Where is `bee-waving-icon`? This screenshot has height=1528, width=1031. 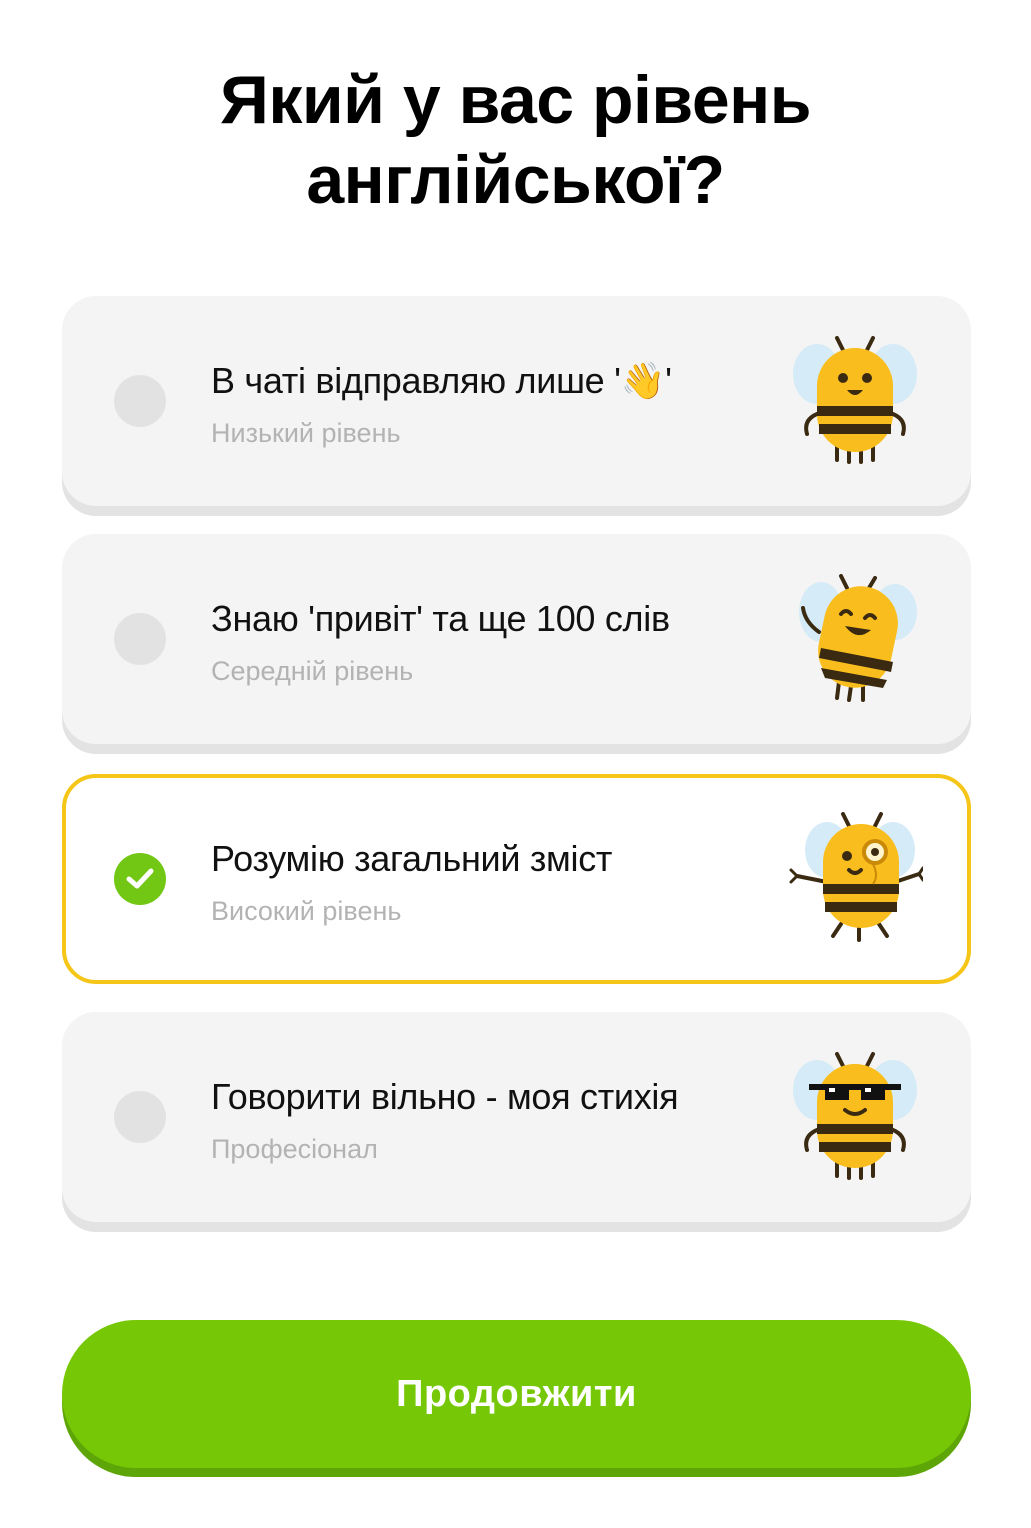
bee-waving-icon is located at coordinates (858, 638).